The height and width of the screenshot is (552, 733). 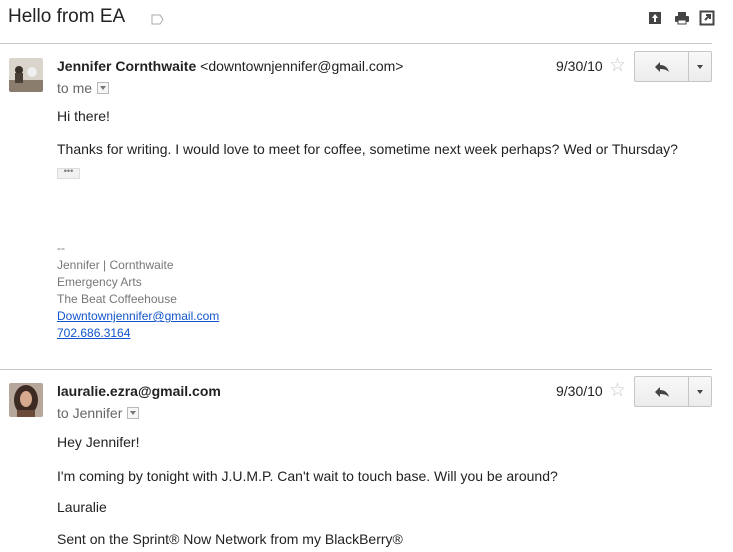 What do you see at coordinates (356, 369) in the screenshot?
I see `message-divider` at bounding box center [356, 369].